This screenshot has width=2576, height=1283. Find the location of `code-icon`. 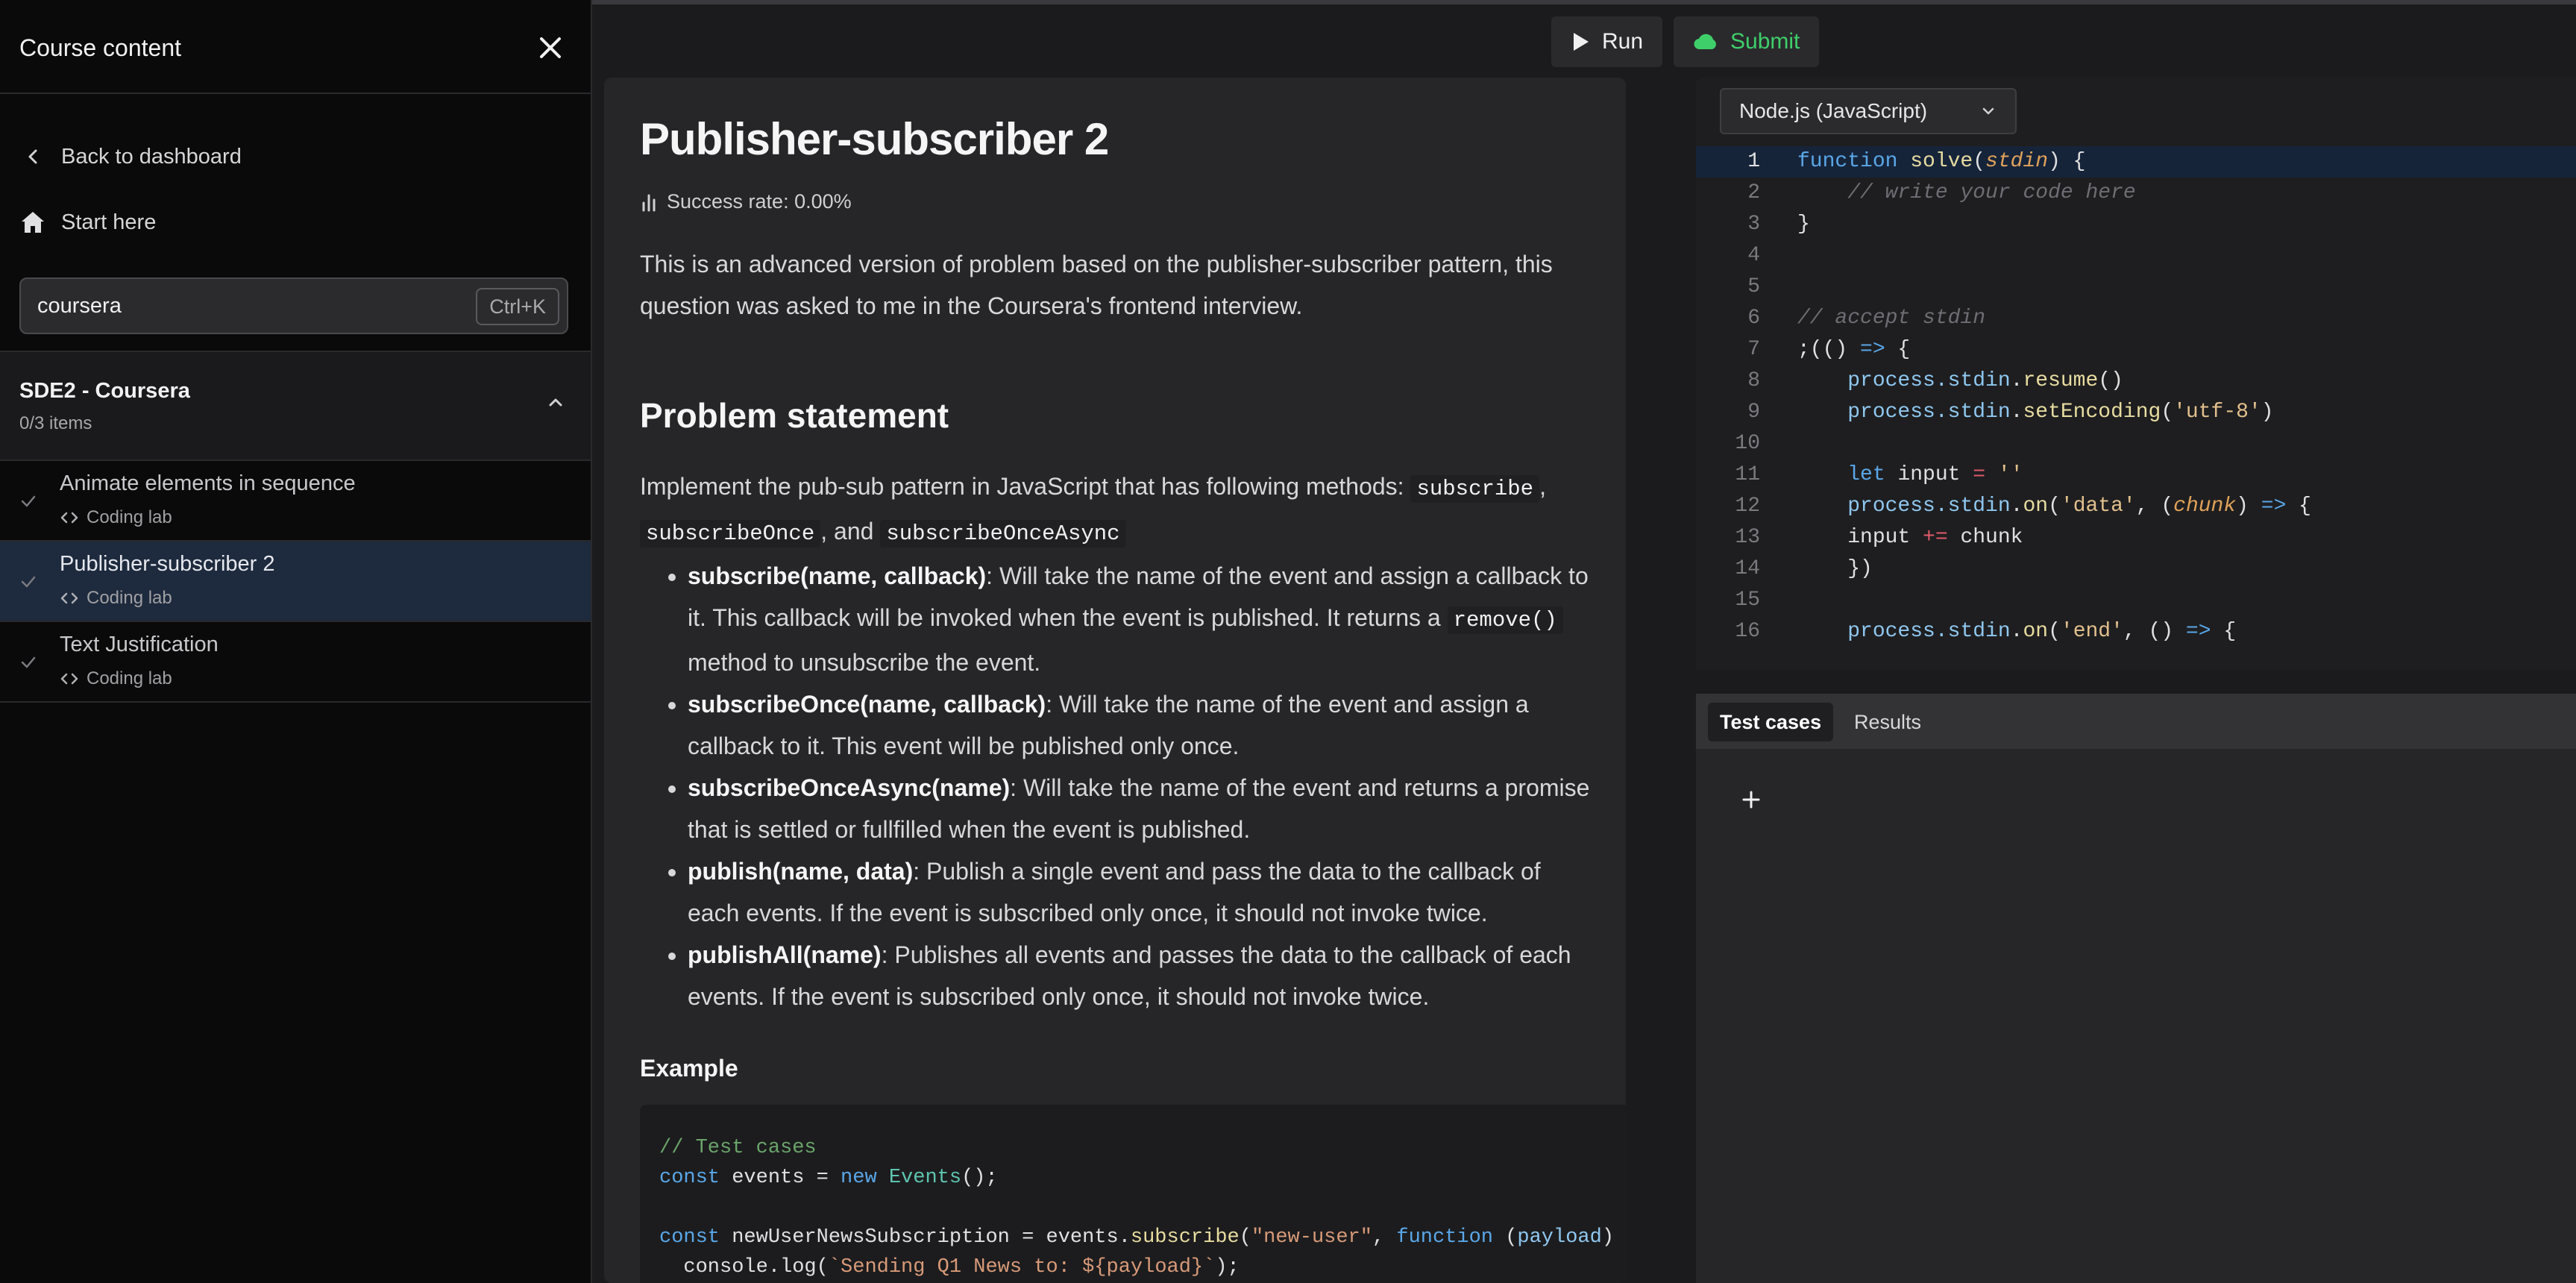

code-icon is located at coordinates (69, 518).